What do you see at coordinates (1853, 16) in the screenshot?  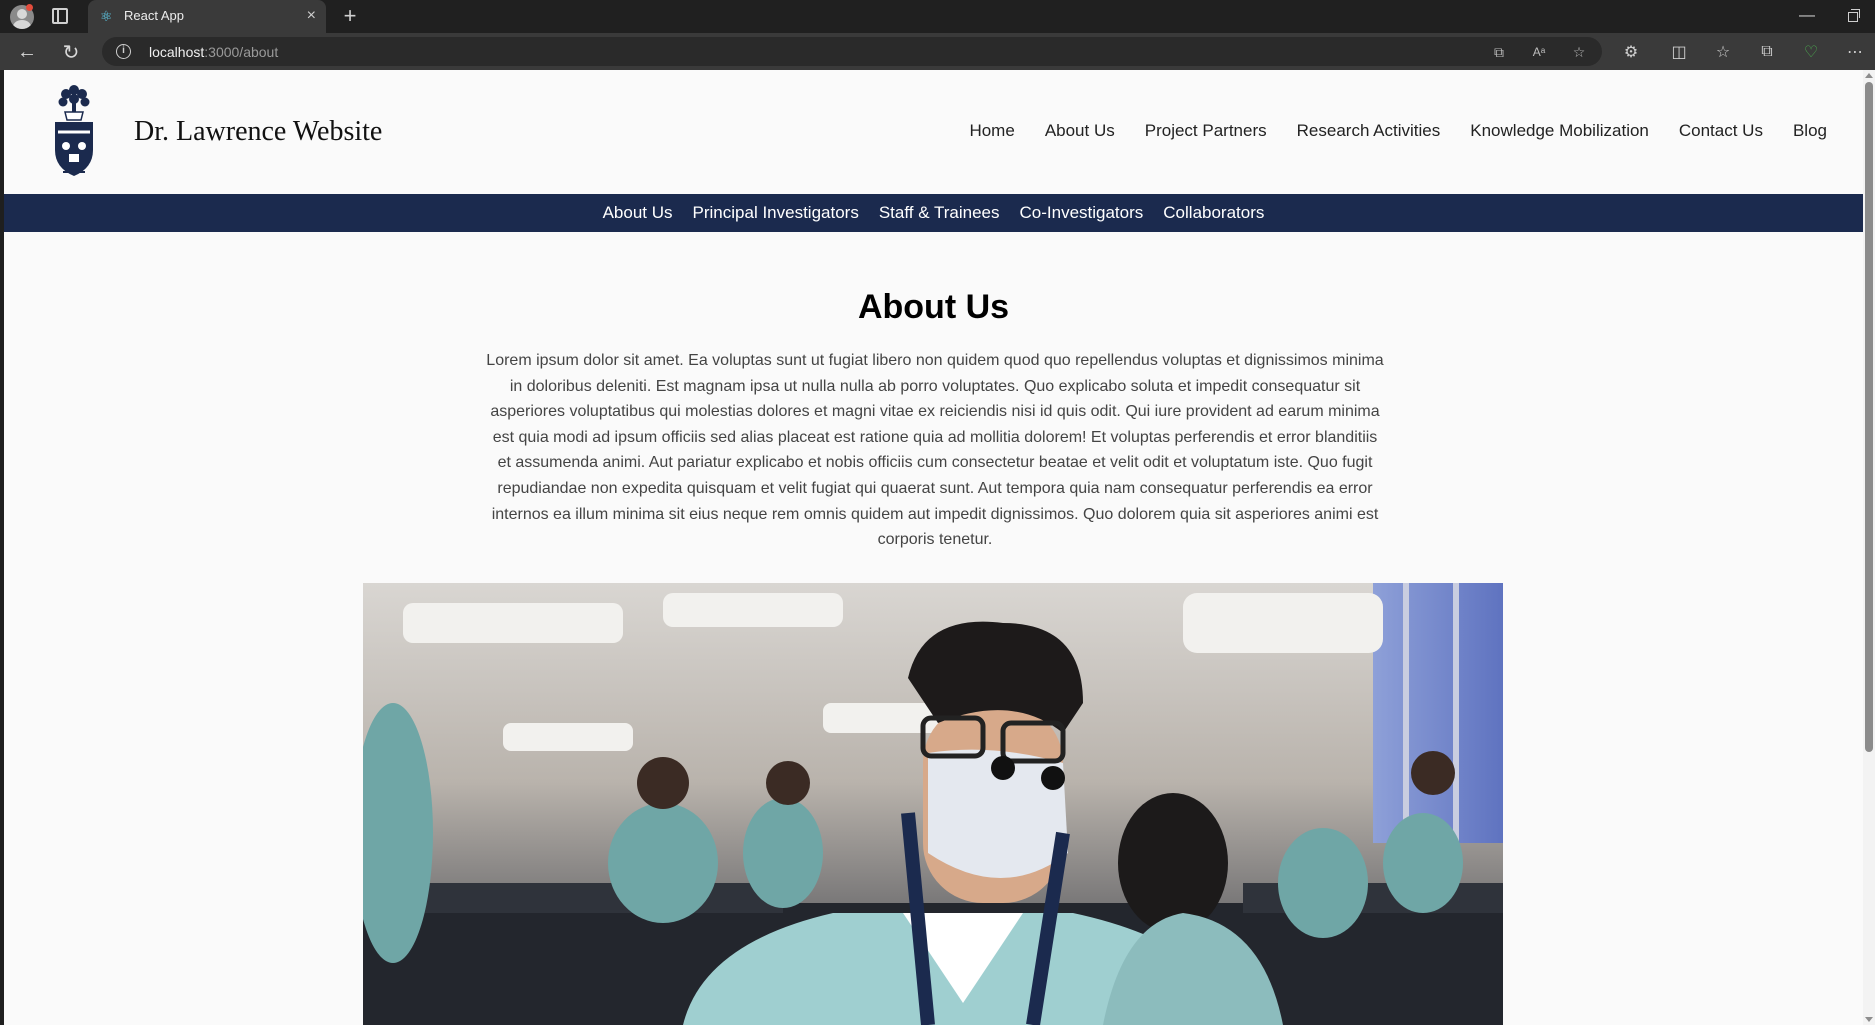 I see `restore-icon` at bounding box center [1853, 16].